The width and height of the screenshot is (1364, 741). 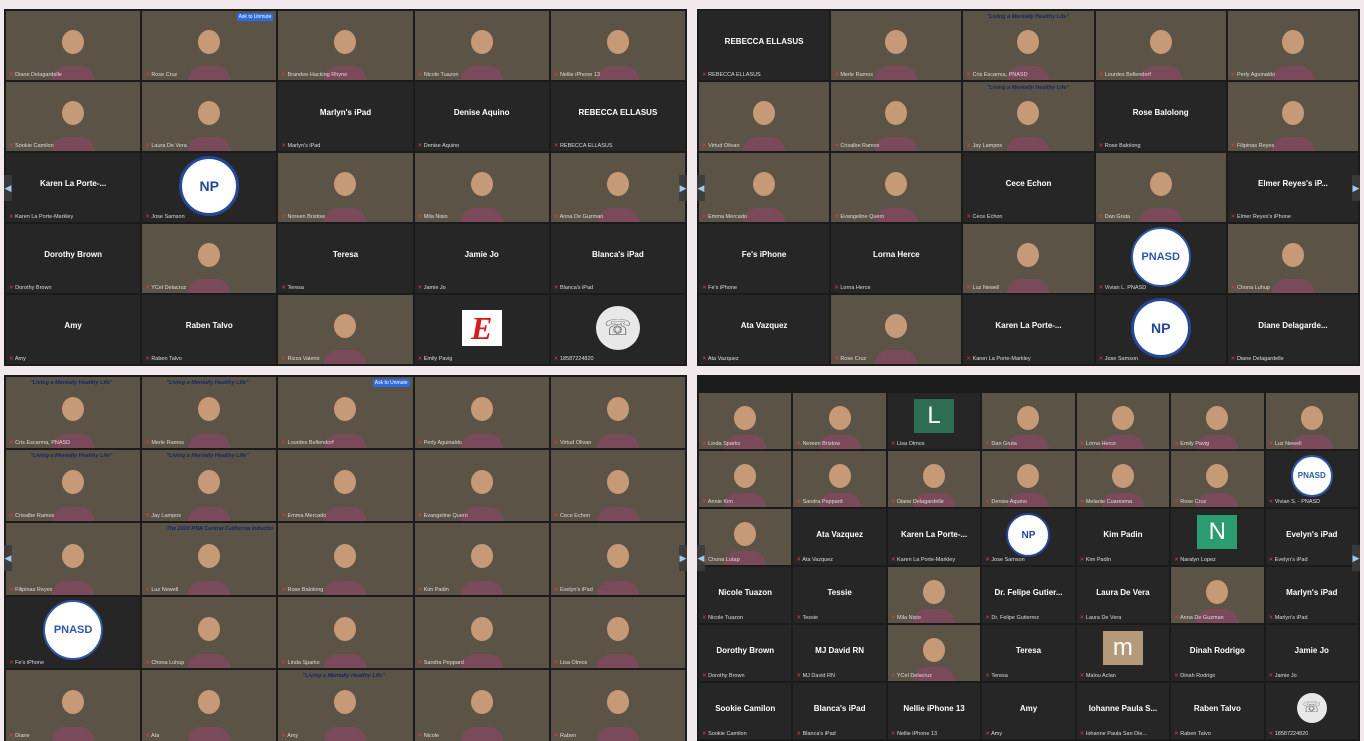 What do you see at coordinates (745, 595) in the screenshot?
I see `participant-tile: Nicole Tuazon Nicole Tuazon` at bounding box center [745, 595].